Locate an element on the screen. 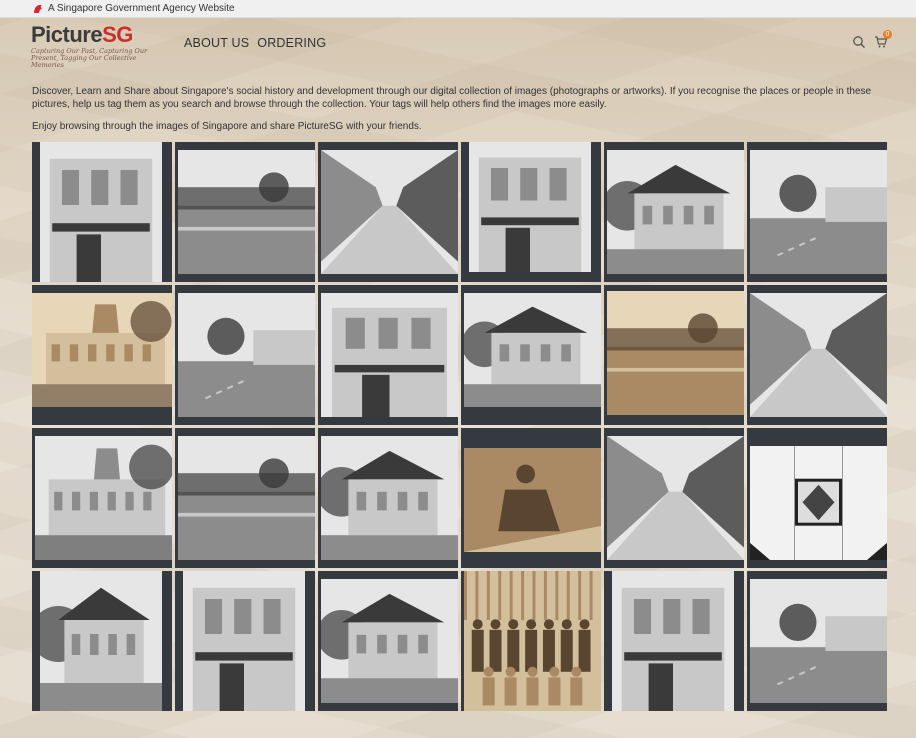 The width and height of the screenshot is (916, 738). search-icon is located at coordinates (859, 42).